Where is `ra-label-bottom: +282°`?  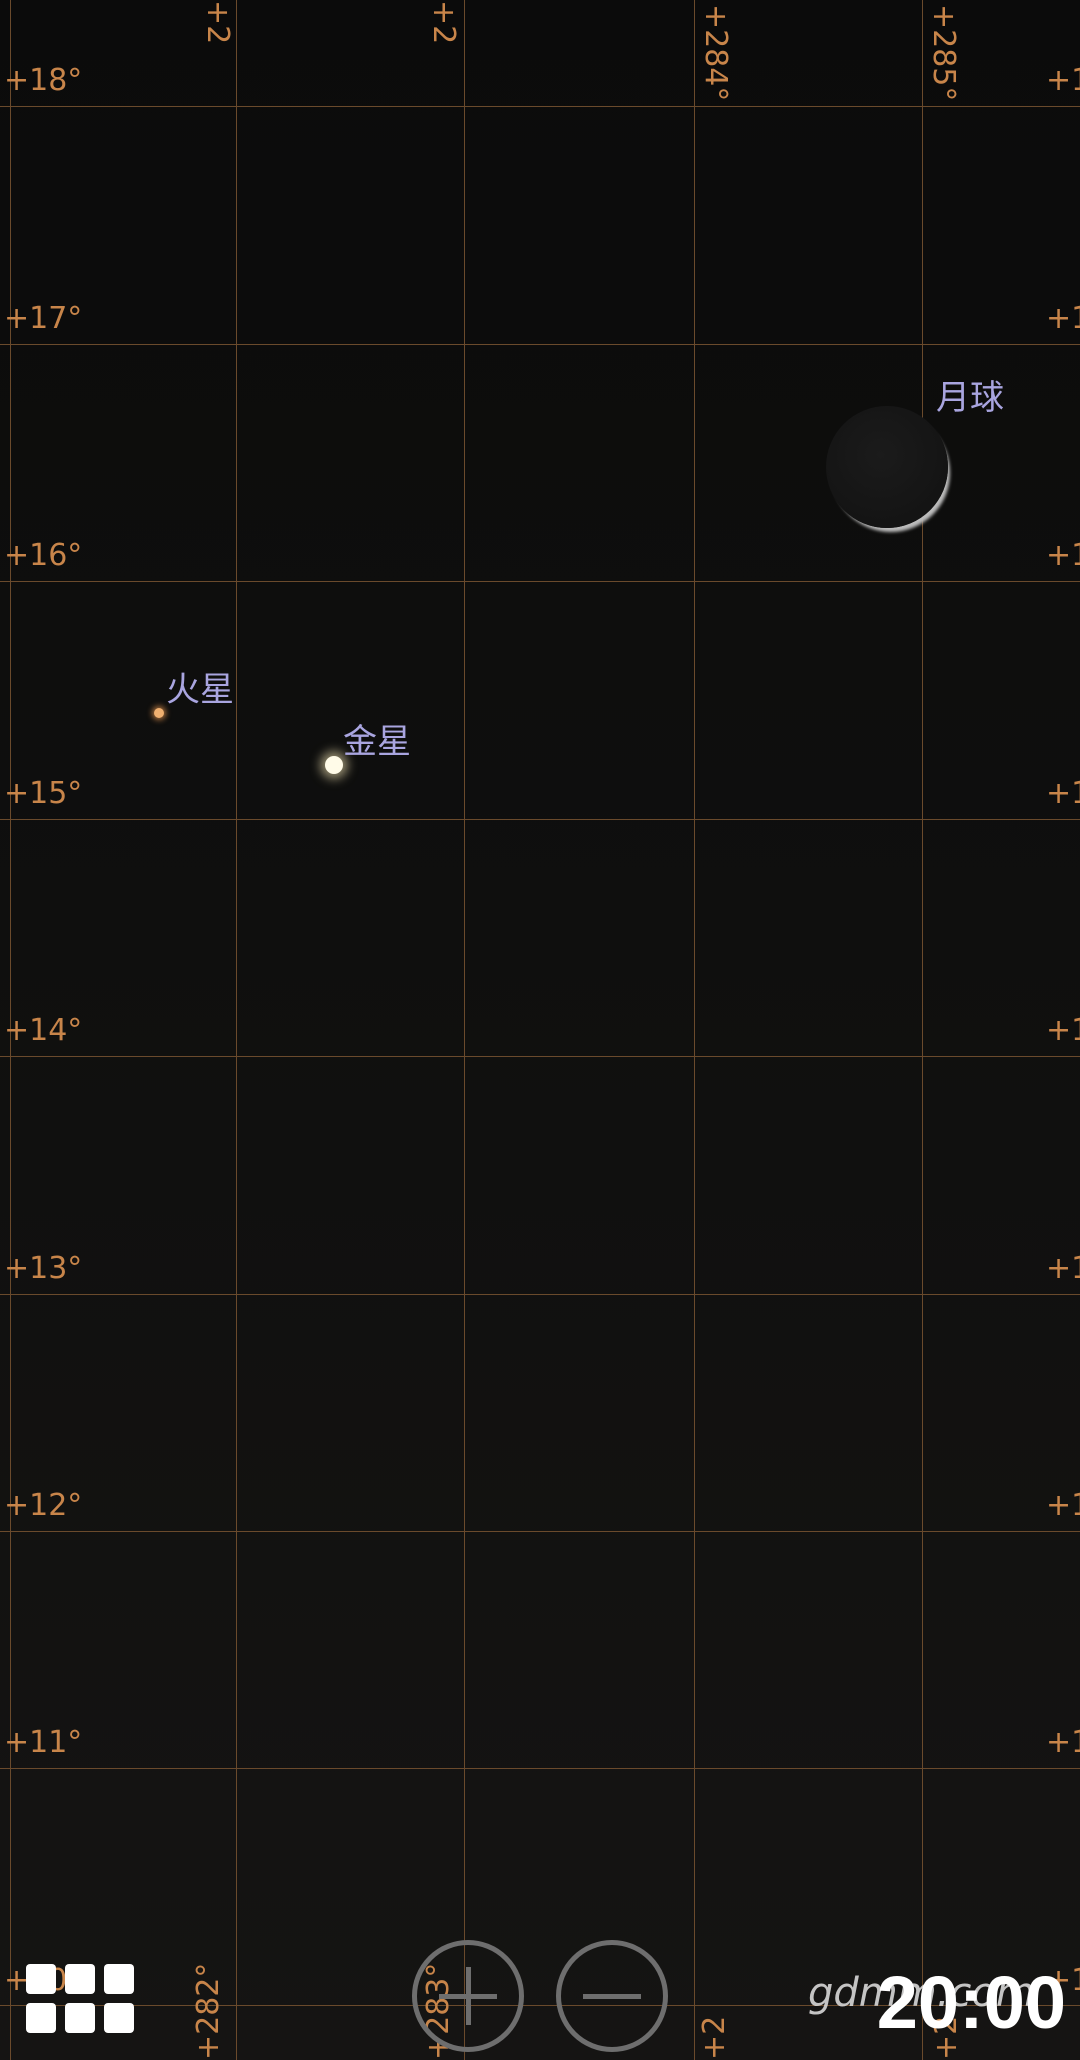
ra-label-bottom: +282° is located at coordinates (208, 2011).